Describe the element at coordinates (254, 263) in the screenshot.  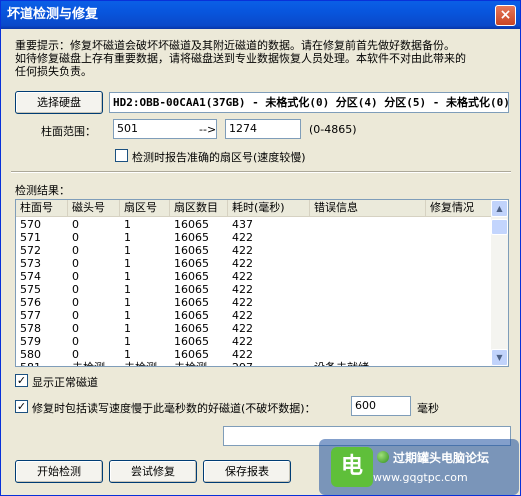
I see `table-row: 573 0 1 16065 422` at that location.